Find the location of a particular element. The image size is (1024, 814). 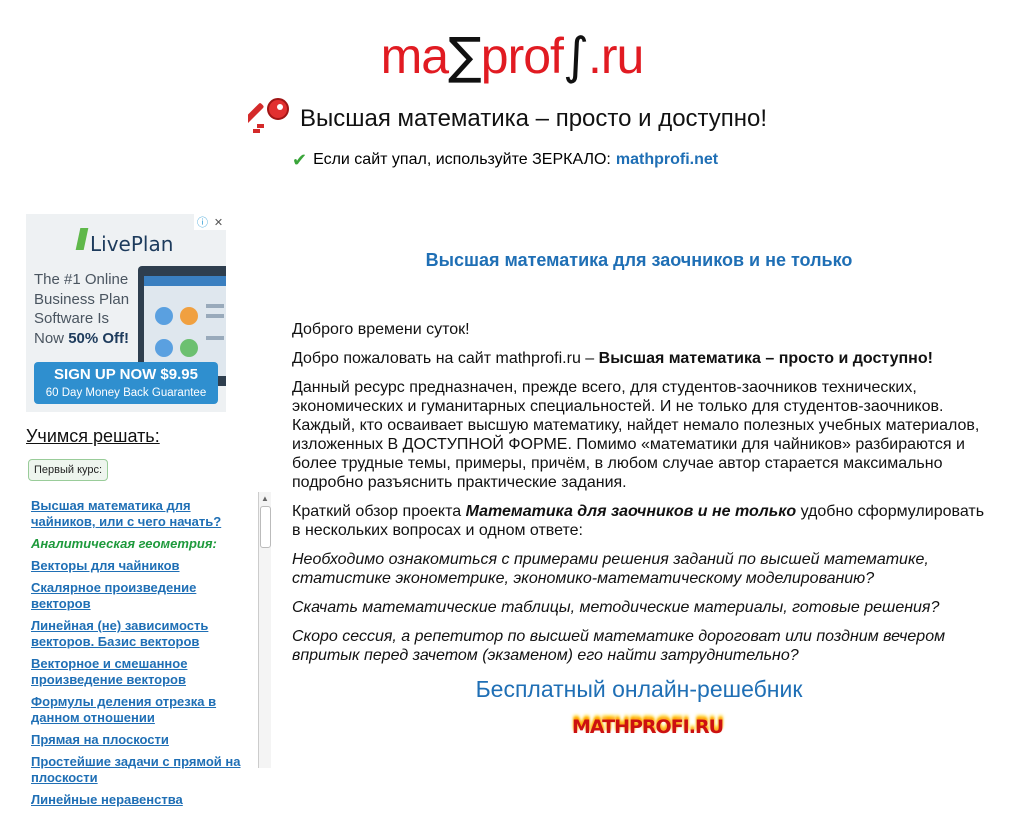

ad-brand: LivePlan is located at coordinates (132, 244).